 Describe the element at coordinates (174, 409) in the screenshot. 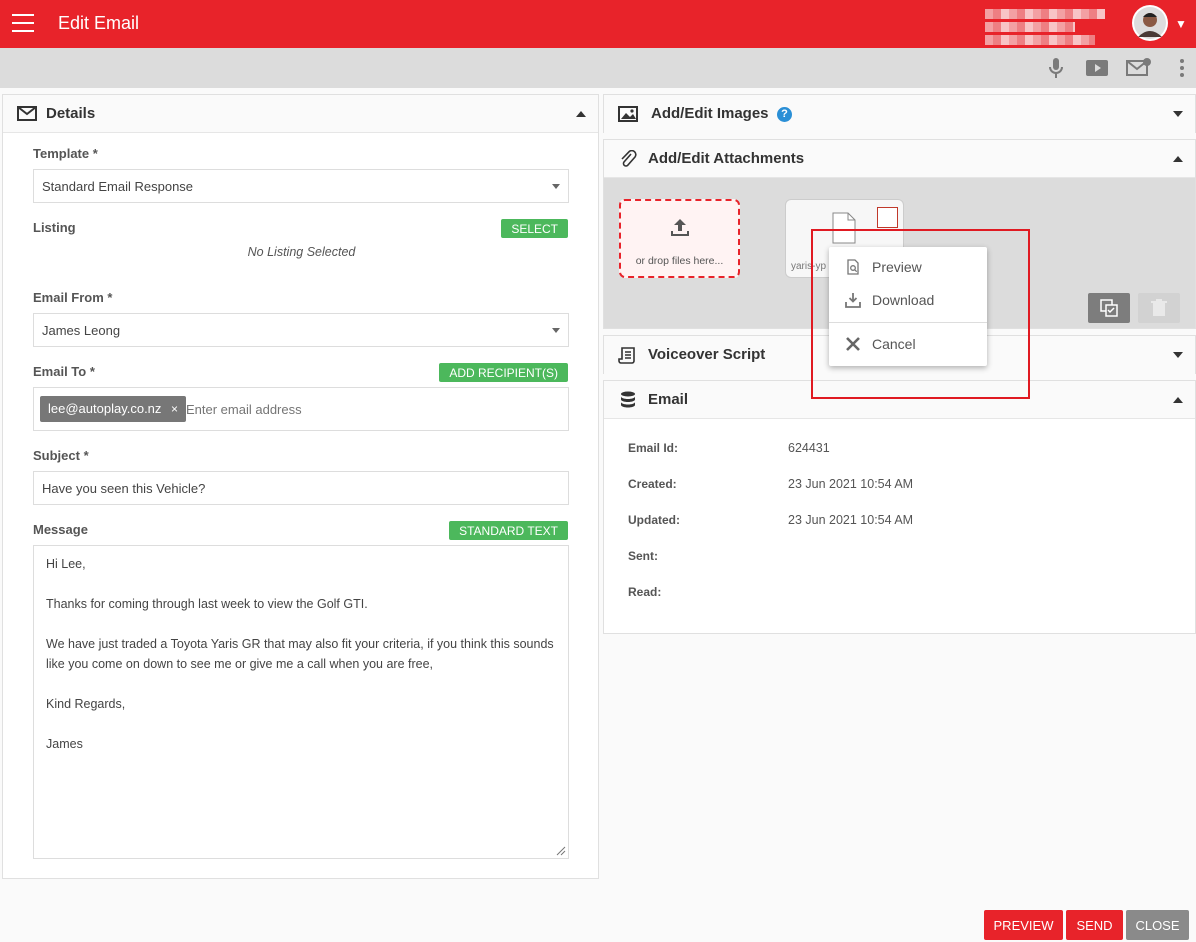

I see `remove-recipient-icon: ×` at that location.